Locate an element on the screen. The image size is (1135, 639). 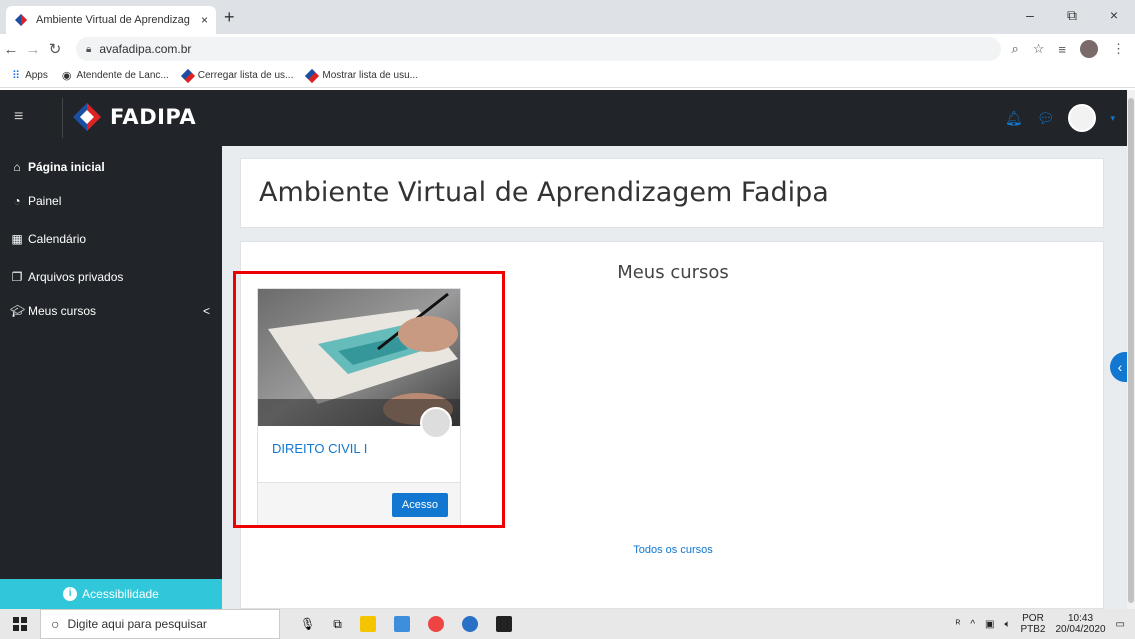
taskbar-search-box: ○ Digite aqui para pesquisar is located at coordinates (160, 624).